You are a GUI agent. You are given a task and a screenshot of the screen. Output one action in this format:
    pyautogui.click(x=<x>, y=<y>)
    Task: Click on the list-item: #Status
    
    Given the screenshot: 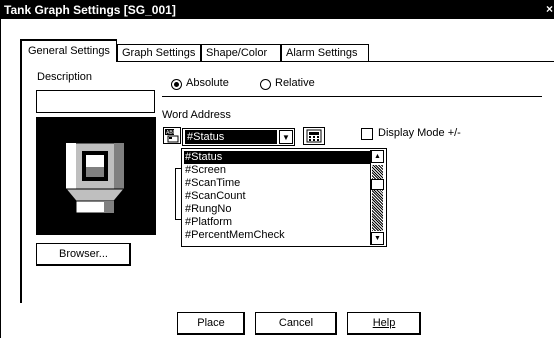 What is the action you would take?
    pyautogui.click(x=277, y=157)
    